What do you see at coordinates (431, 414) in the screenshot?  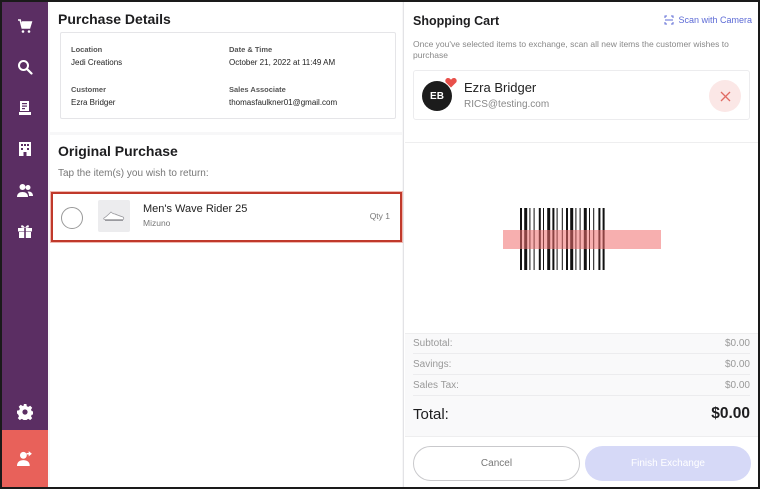 I see `total-label: Total:` at bounding box center [431, 414].